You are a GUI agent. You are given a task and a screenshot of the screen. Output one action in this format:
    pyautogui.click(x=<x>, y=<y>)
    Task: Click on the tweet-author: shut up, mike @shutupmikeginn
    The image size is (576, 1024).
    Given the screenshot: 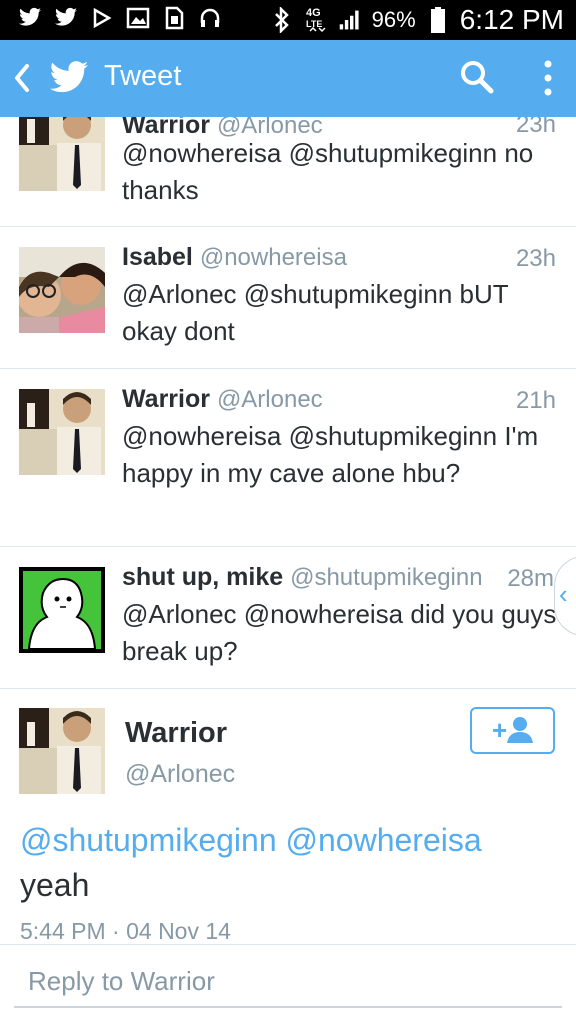 What is the action you would take?
    pyautogui.click(x=302, y=577)
    